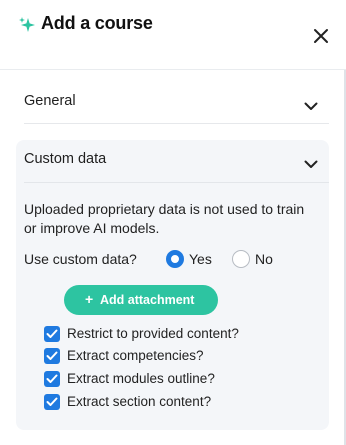  Describe the element at coordinates (153, 333) in the screenshot. I see `checkbox-label: Restrict to provided content?` at that location.